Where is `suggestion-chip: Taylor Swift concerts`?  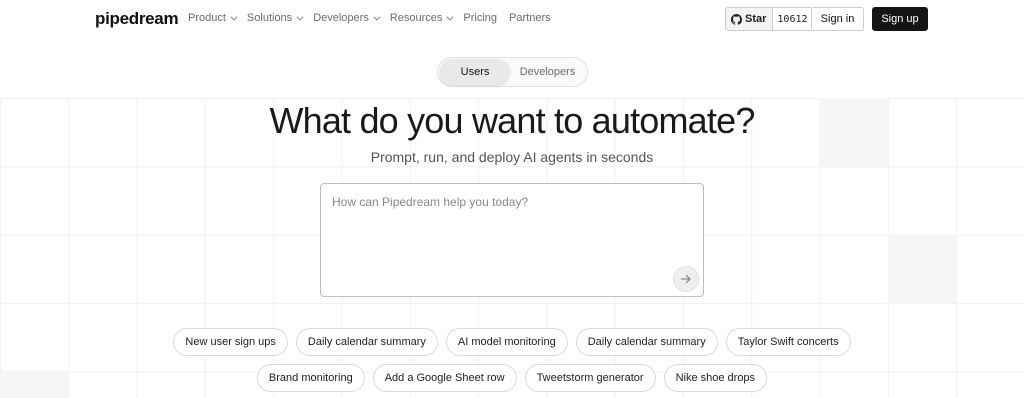
suggestion-chip: Taylor Swift concerts is located at coordinates (788, 342).